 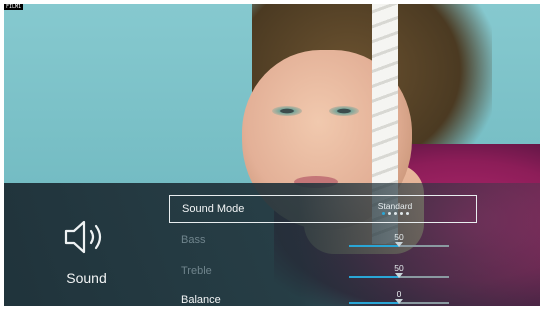 I want to click on bass-slider-thumb, so click(x=399, y=244).